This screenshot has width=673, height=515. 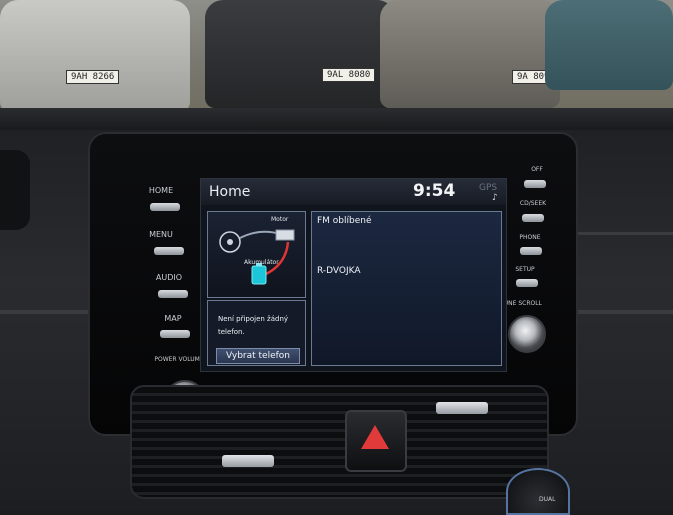 I want to click on car-grey: 9A 8090, so click(x=470, y=54).